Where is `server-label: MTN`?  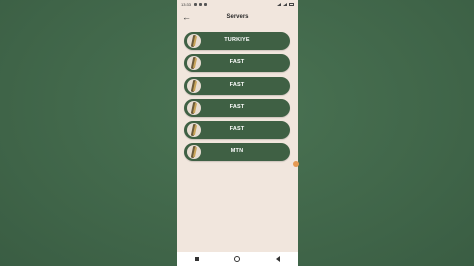
server-label: MTN is located at coordinates (237, 151).